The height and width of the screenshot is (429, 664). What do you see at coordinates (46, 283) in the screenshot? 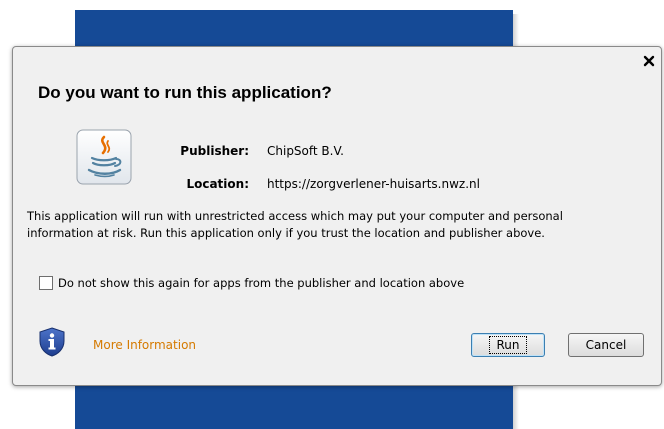
I see `do-not-show-again-checkbox` at bounding box center [46, 283].